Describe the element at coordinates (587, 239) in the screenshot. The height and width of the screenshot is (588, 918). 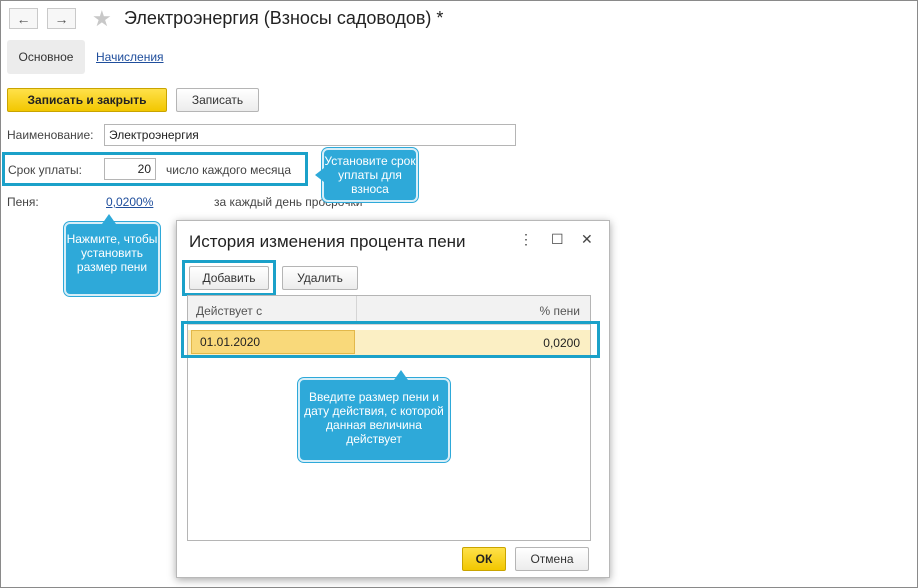
I see `close-icon: ✕` at that location.